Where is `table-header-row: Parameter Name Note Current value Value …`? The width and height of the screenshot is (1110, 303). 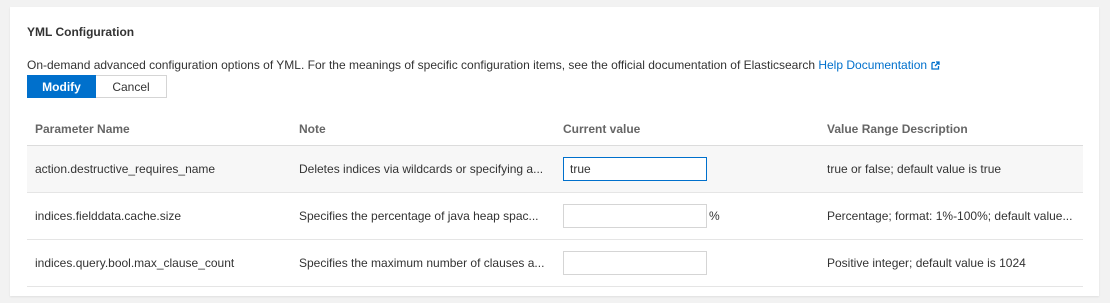 table-header-row: Parameter Name Note Current value Value … is located at coordinates (555, 129).